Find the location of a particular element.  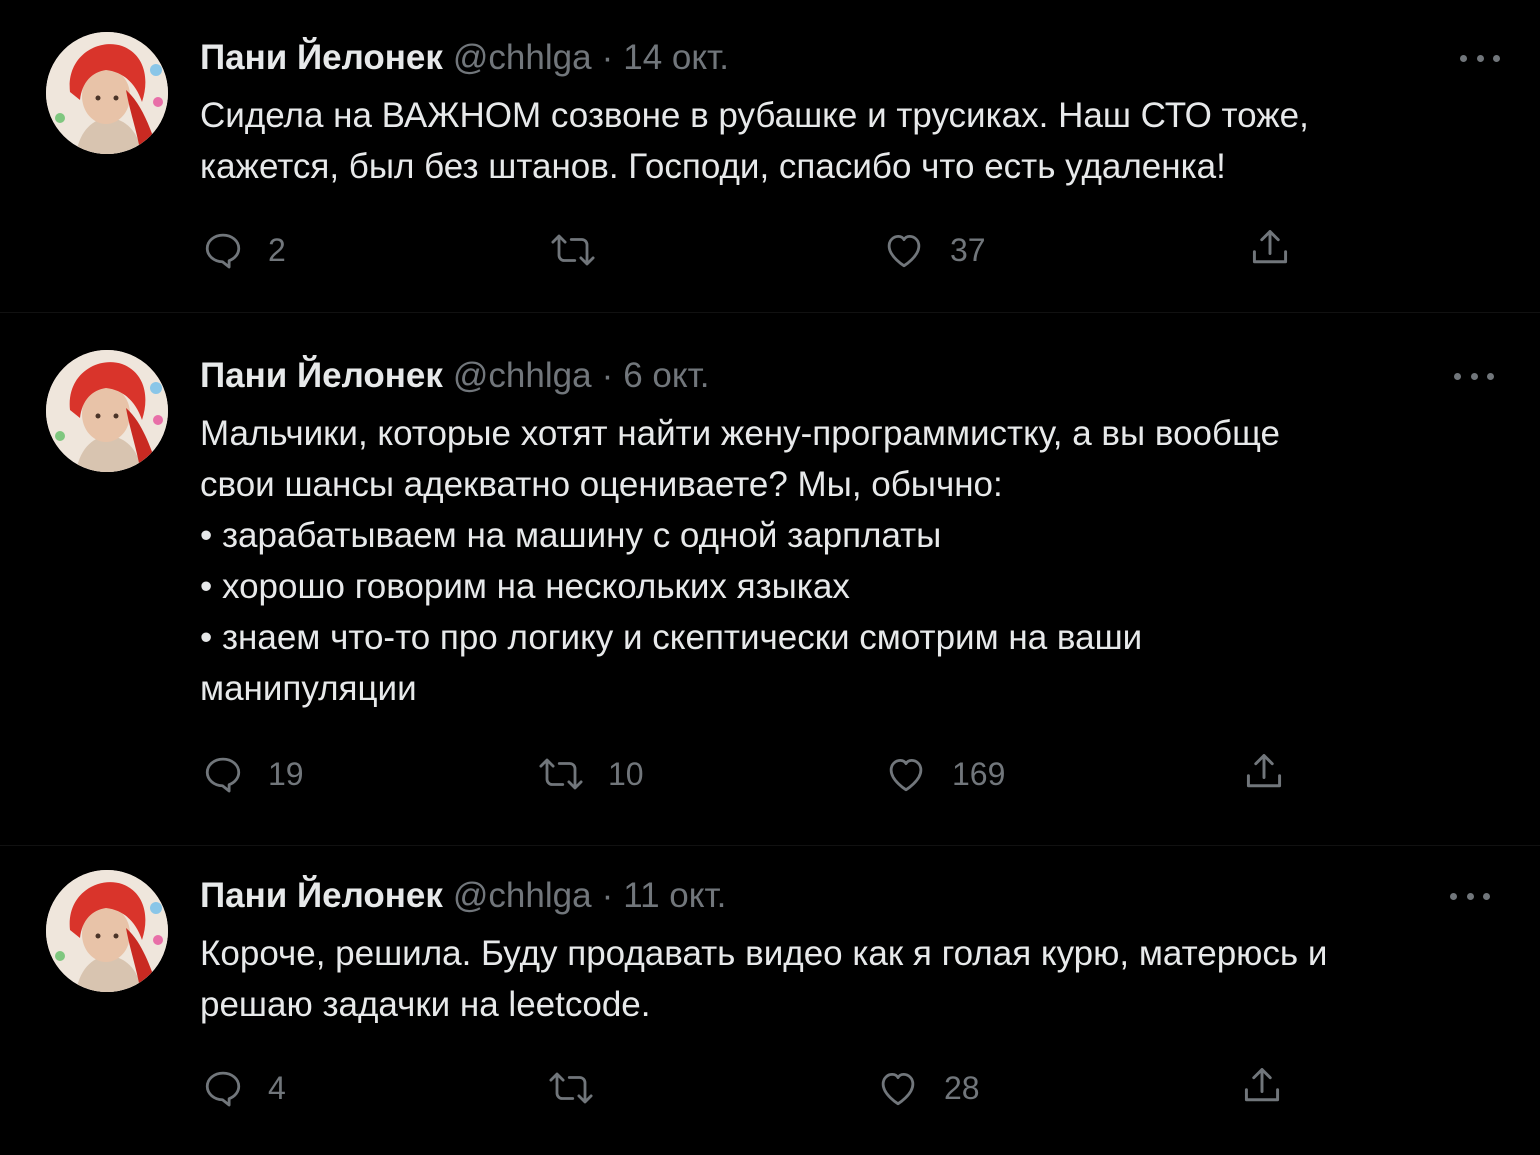

reply-button: 2 is located at coordinates (244, 250).